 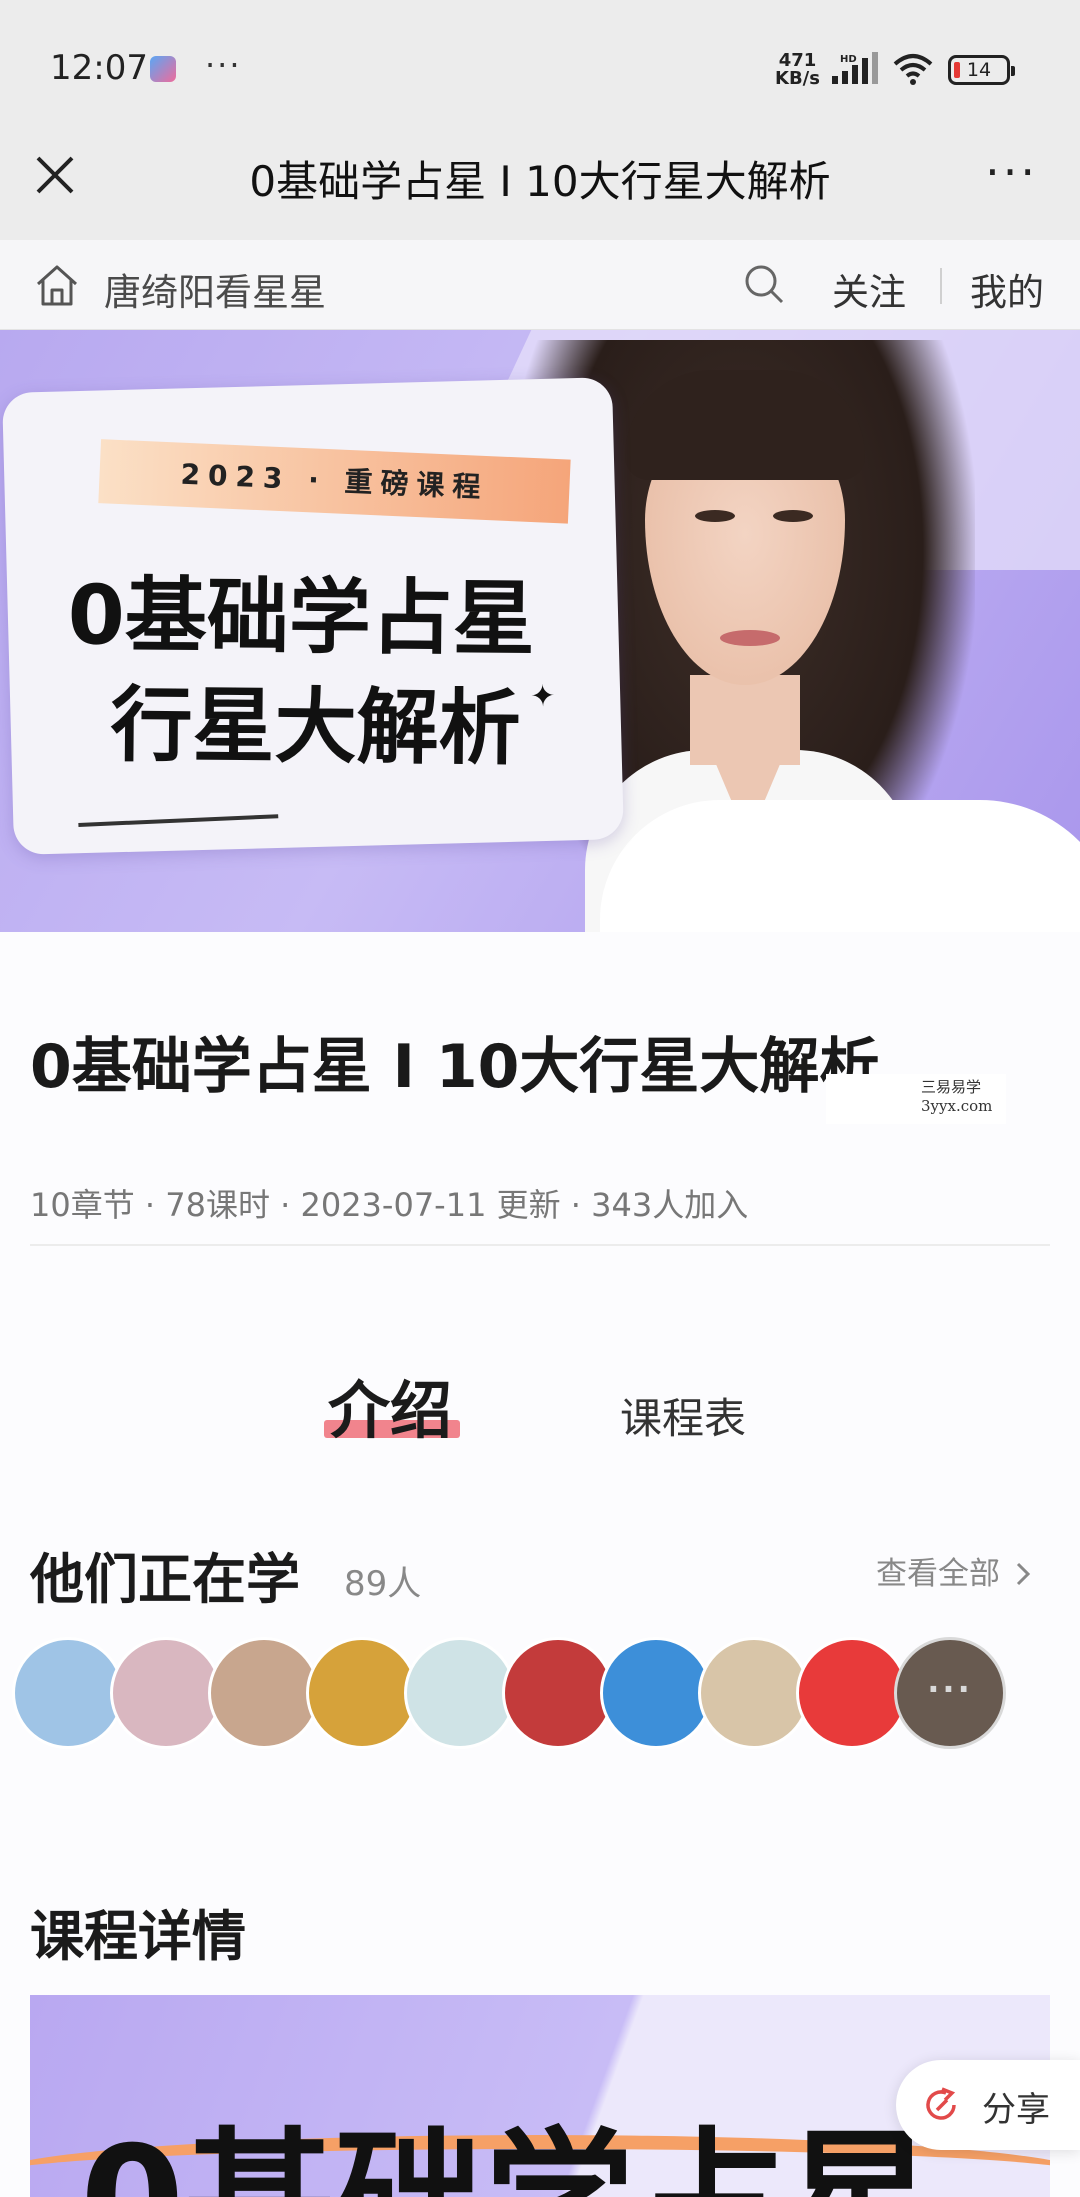 I want to click on status-time: 12:07, so click(x=99, y=68).